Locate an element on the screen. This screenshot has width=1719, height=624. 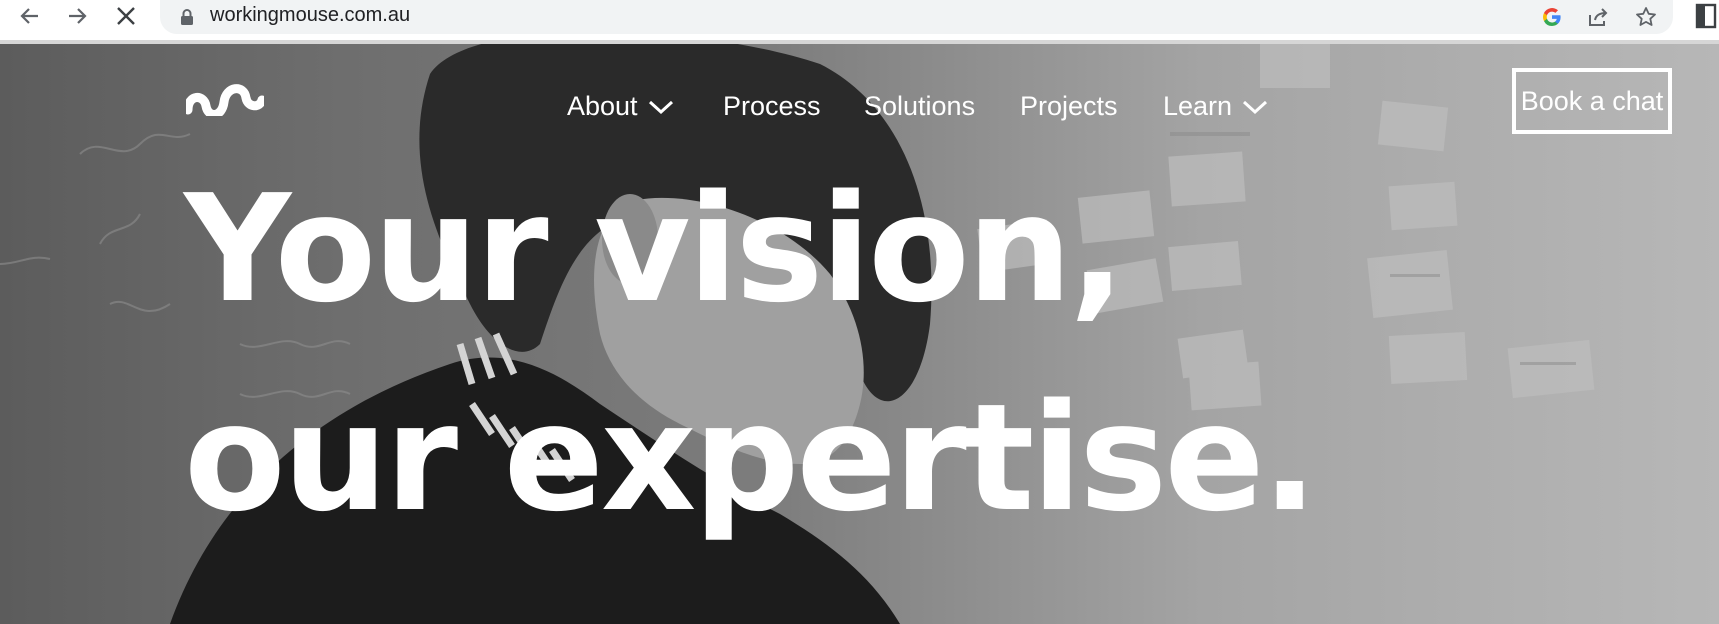
nav-about-label: About is located at coordinates (602, 105).